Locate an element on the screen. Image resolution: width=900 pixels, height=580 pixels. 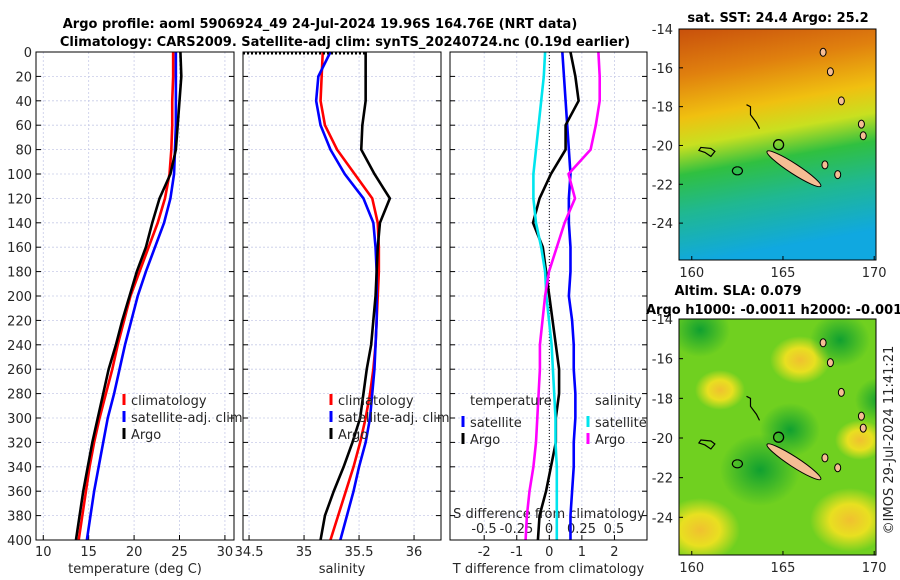
x-axis-label: T difference from climatology is located at coordinates (548, 569).